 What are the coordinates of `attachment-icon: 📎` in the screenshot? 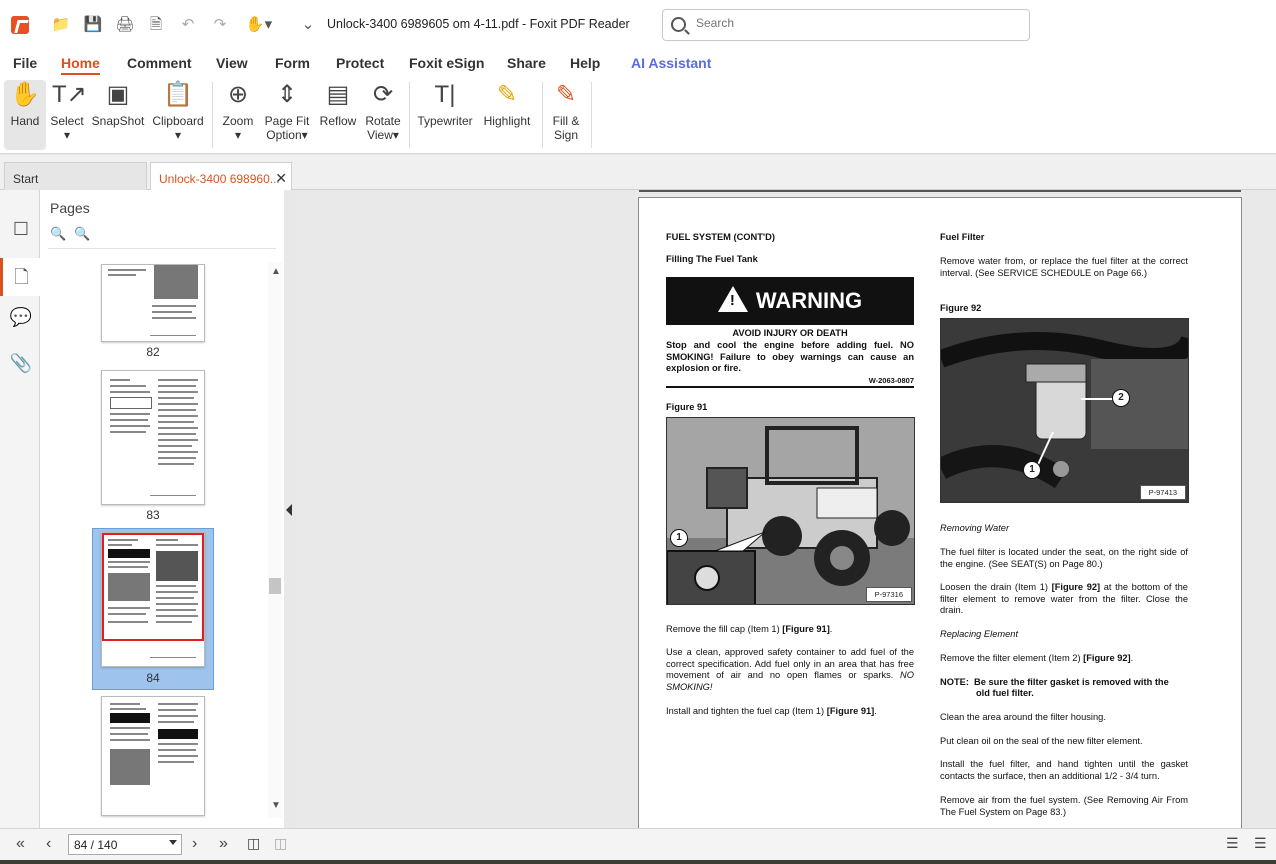 It's located at (21, 363).